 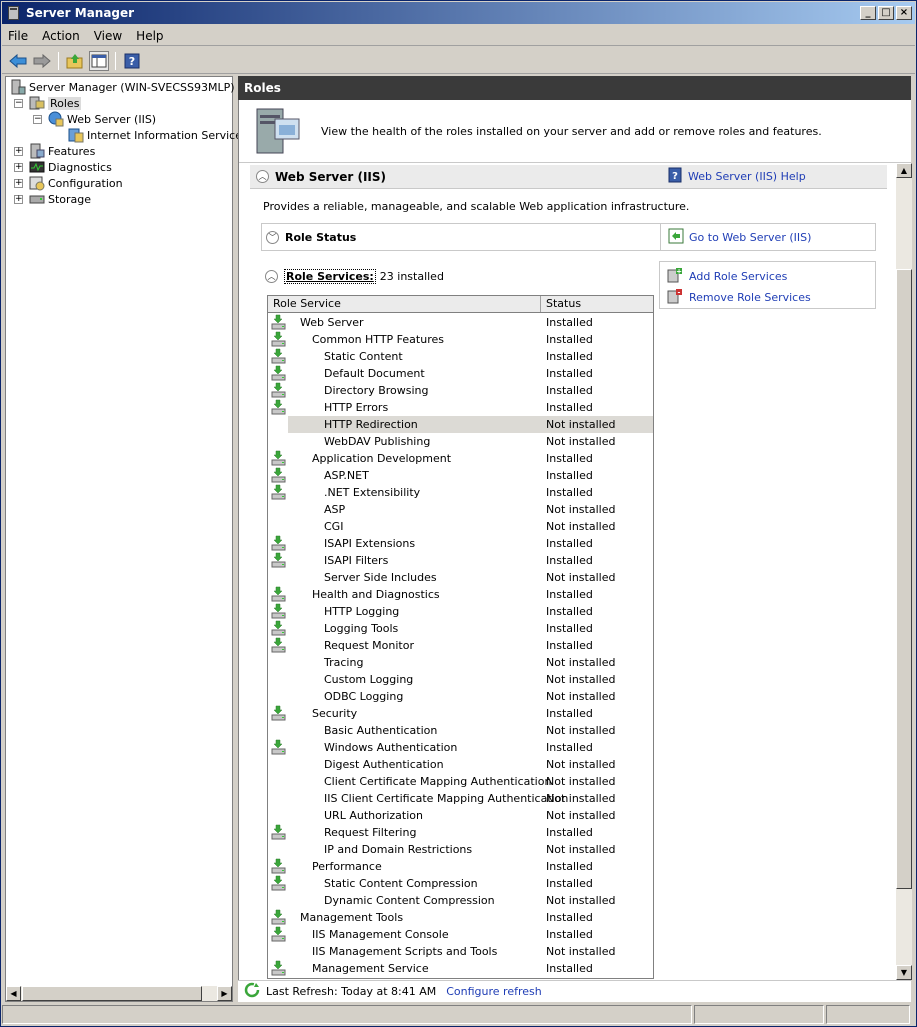 I want to click on menu-help: Help, so click(x=149, y=36).